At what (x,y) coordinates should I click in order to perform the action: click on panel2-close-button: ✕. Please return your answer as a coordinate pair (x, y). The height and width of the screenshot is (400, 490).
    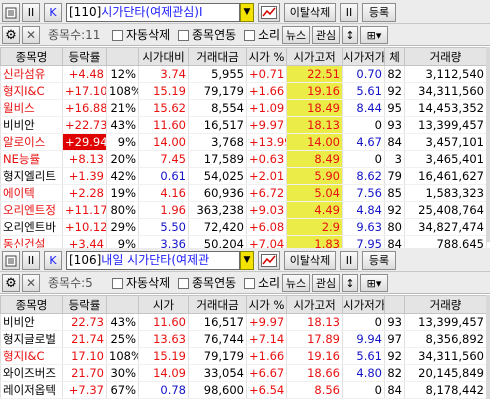
    Looking at the image, I should click on (31, 283).